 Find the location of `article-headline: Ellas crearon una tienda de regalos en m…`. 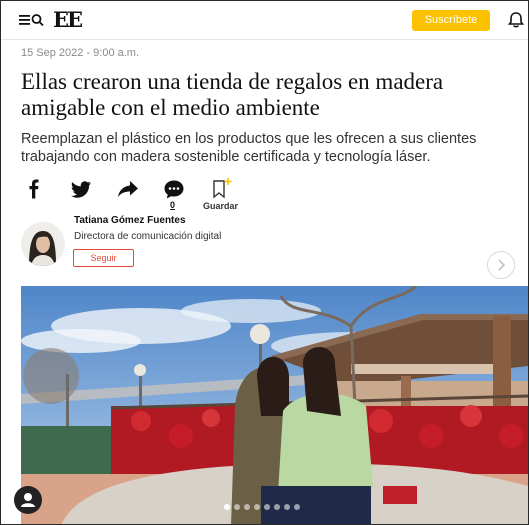

article-headline: Ellas crearon una tienda de regalos en m… is located at coordinates (232, 94).